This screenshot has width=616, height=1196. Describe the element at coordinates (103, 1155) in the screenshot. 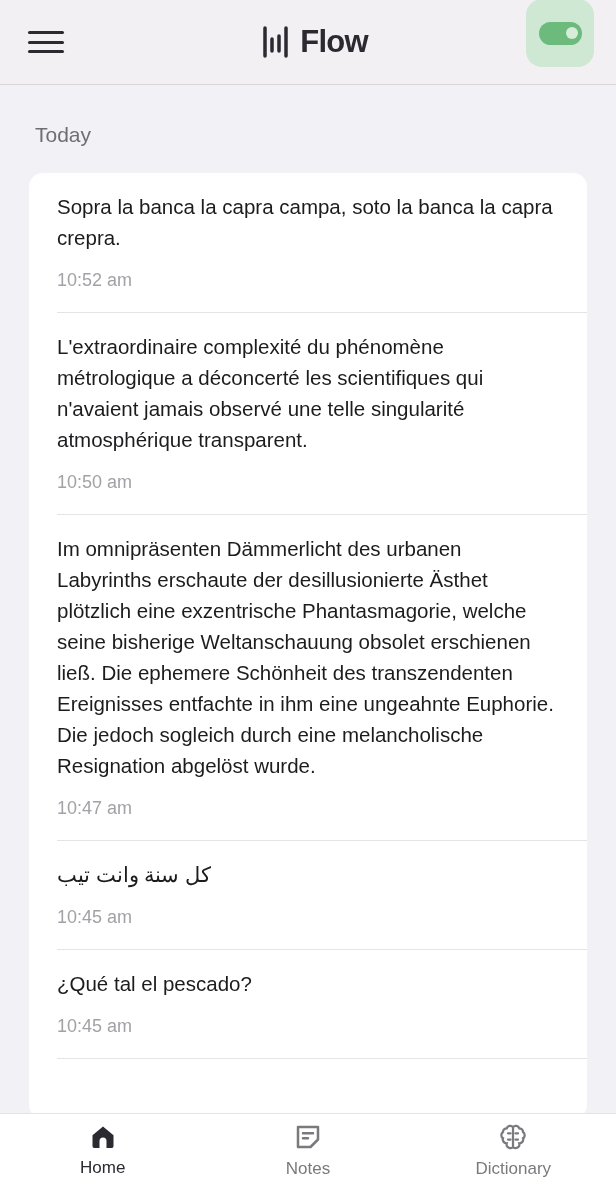

I see `nav-tab: Home` at that location.